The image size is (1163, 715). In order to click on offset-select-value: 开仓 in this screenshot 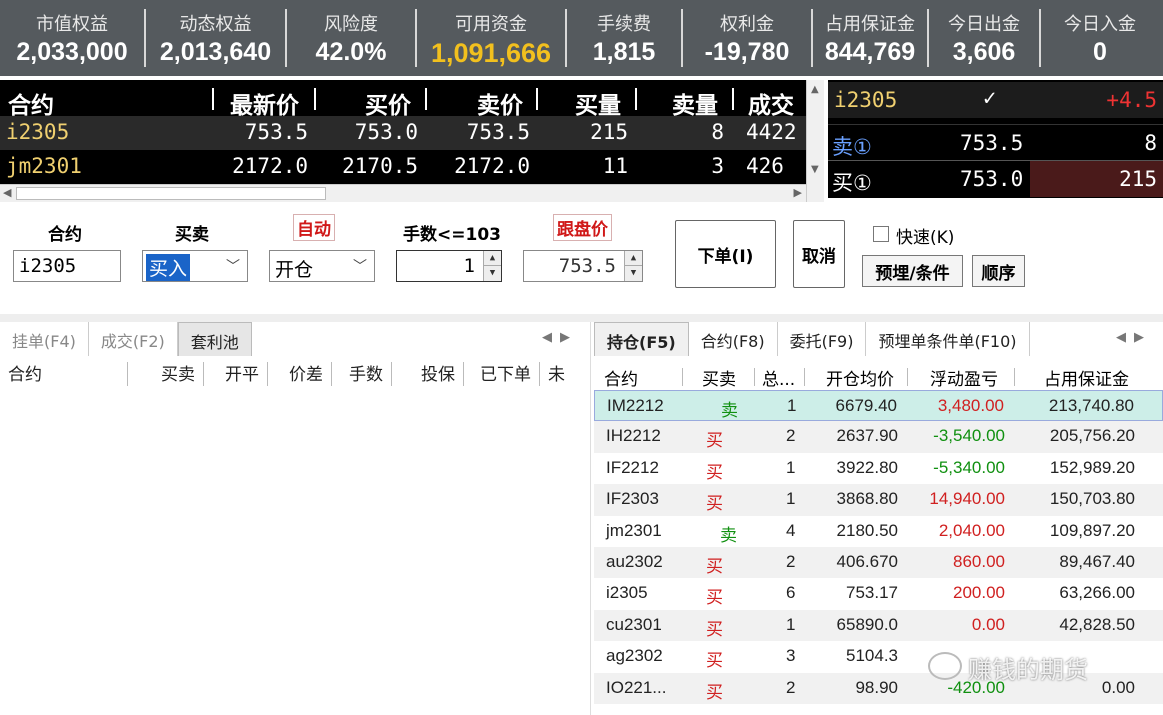, I will do `click(294, 270)`.